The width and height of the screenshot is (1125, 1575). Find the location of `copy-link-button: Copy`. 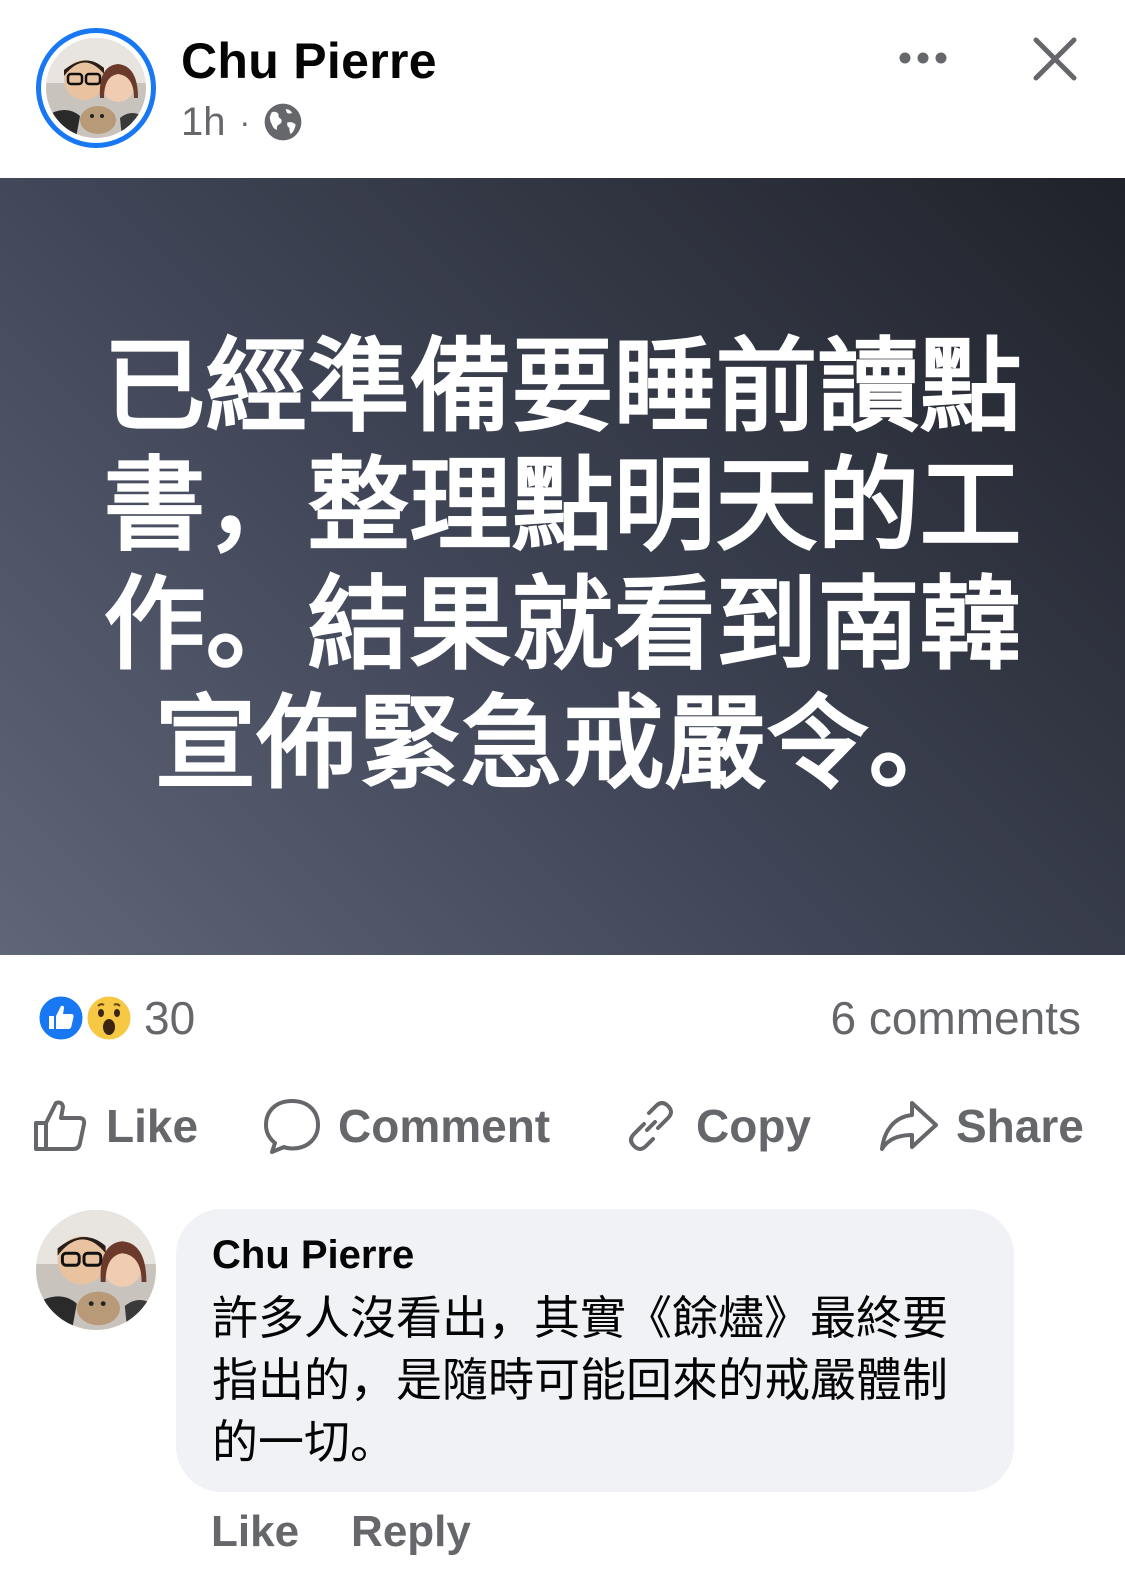

copy-link-button: Copy is located at coordinates (716, 1126).